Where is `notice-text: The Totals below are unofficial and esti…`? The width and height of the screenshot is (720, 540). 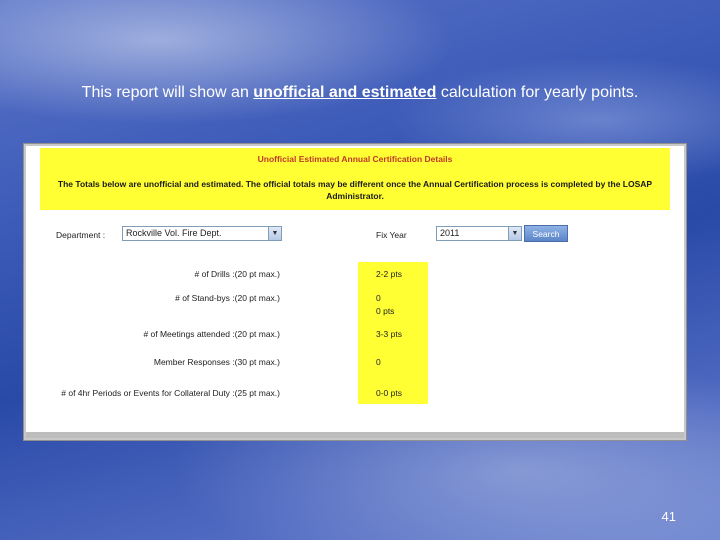 notice-text: The Totals below are unofficial and esti… is located at coordinates (355, 190).